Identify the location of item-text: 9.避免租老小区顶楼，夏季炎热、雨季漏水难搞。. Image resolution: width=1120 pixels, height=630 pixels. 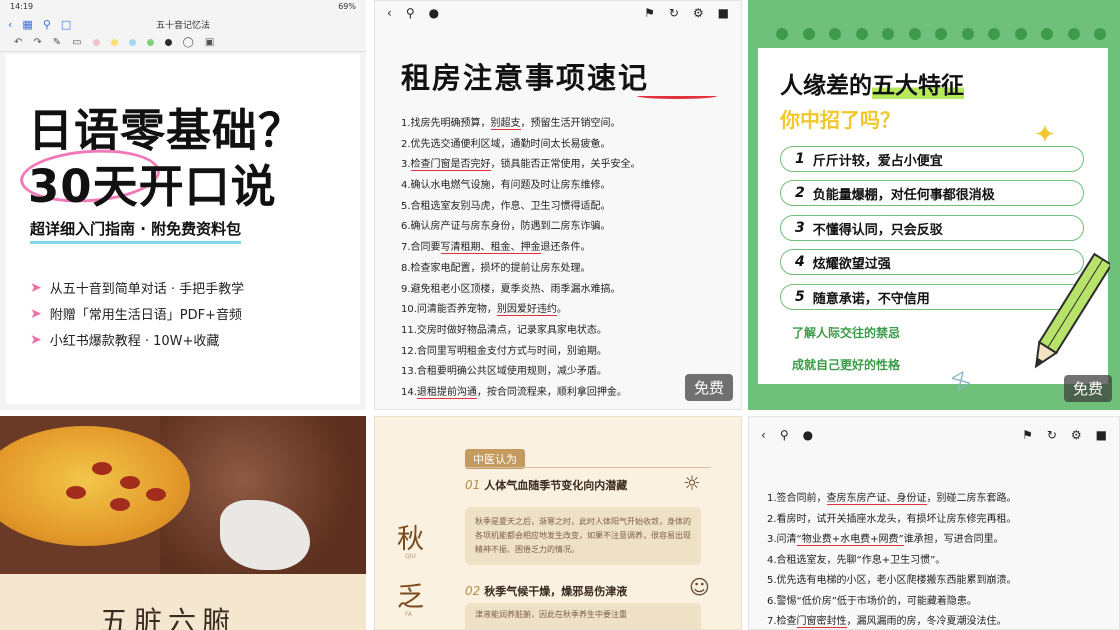
(511, 289).